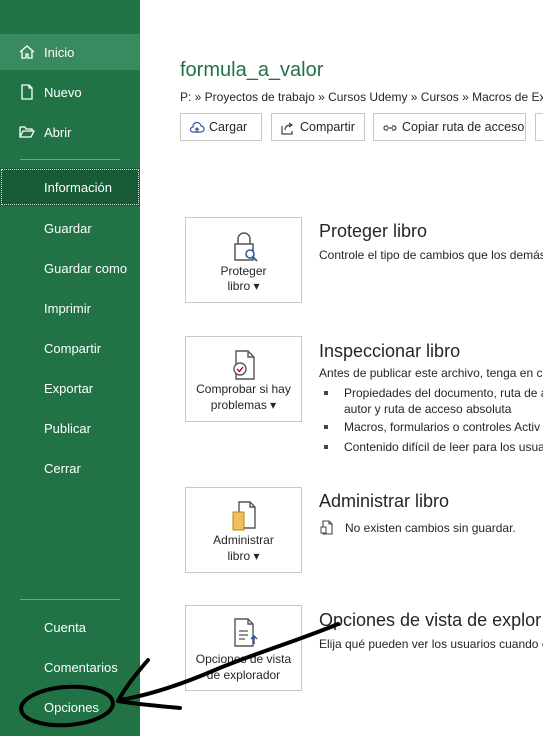  I want to click on nav-imprimir: Imprimir, so click(70, 308).